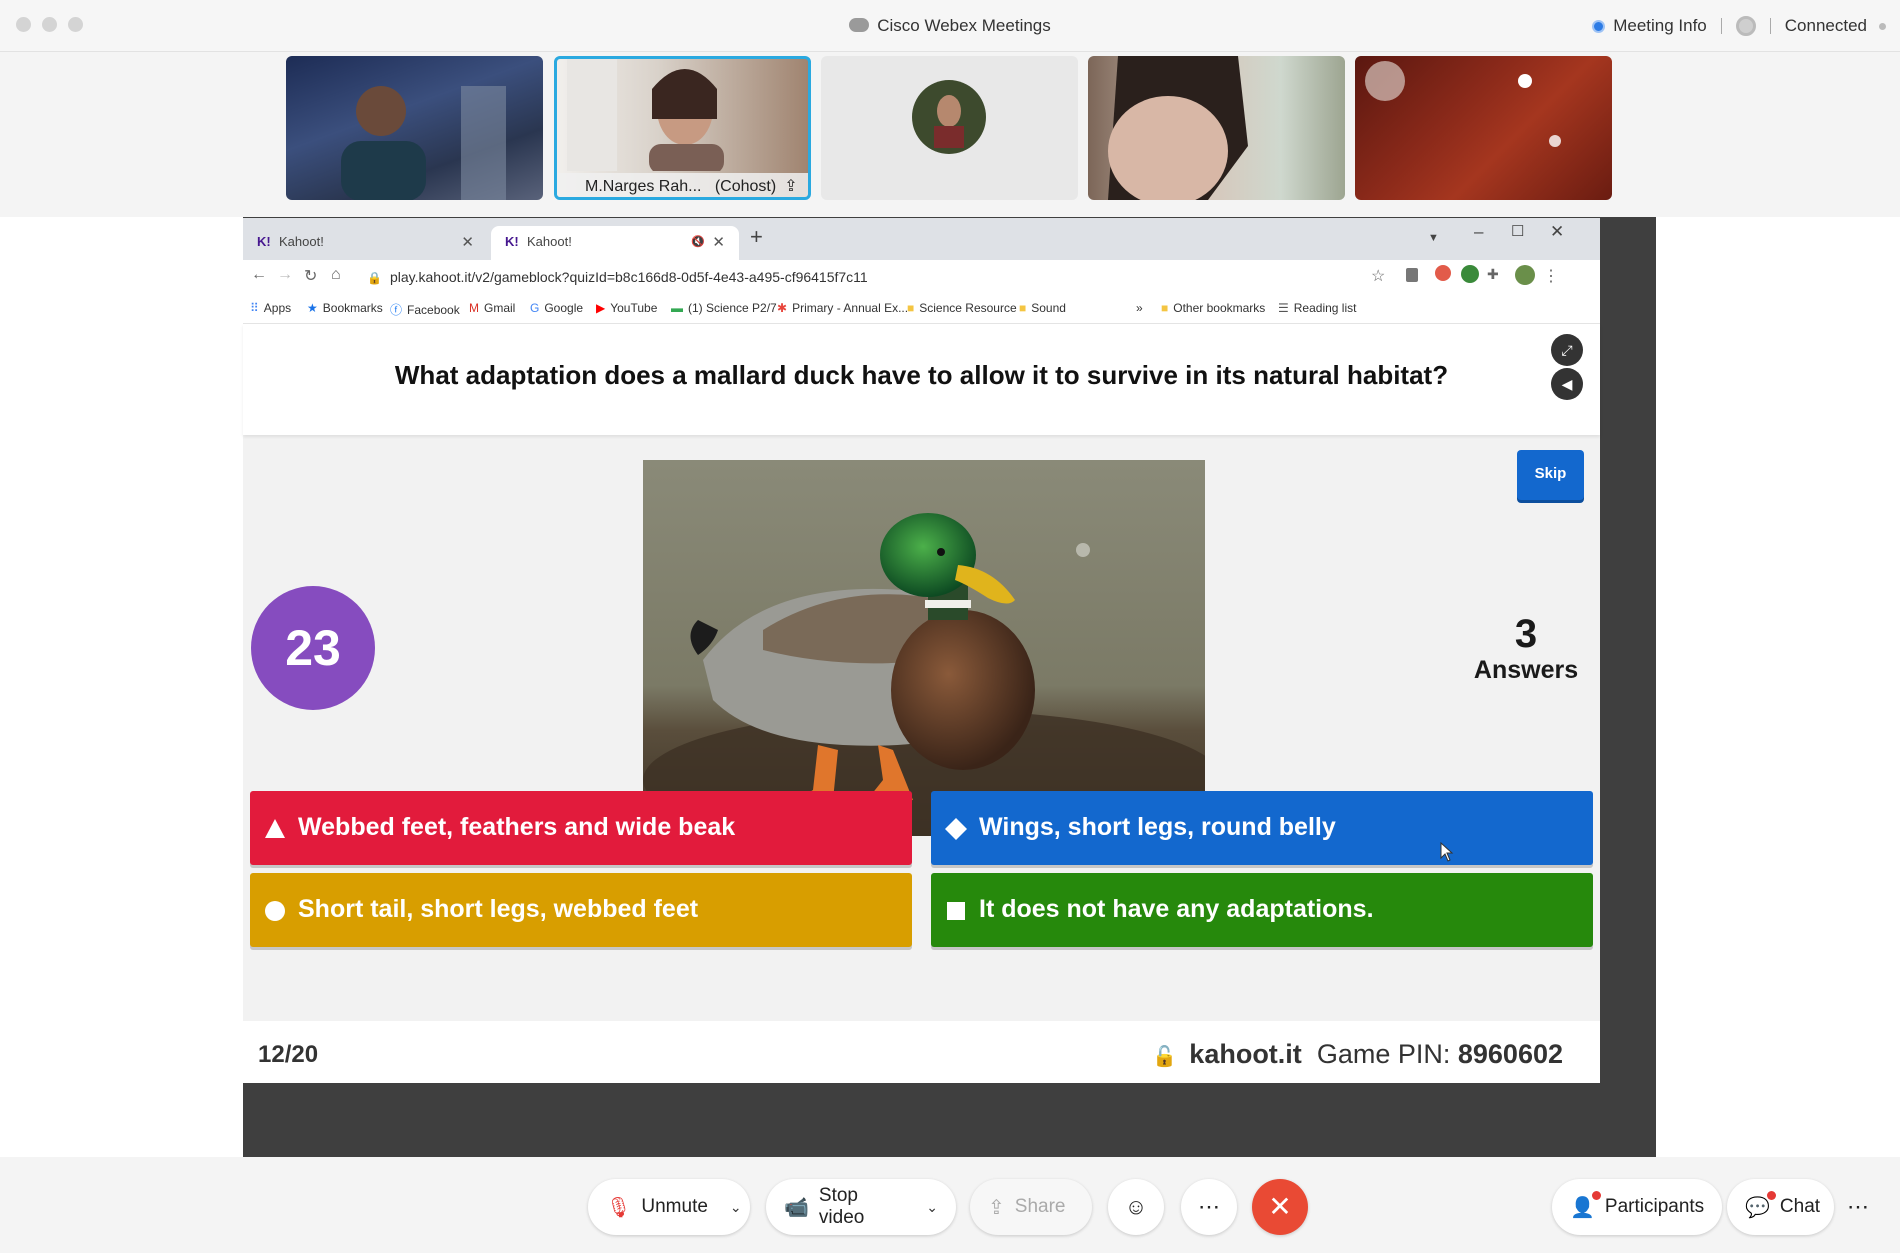 This screenshot has width=1900, height=1253. What do you see at coordinates (791, 186) in the screenshot?
I see `sharing-icon: ⇪` at bounding box center [791, 186].